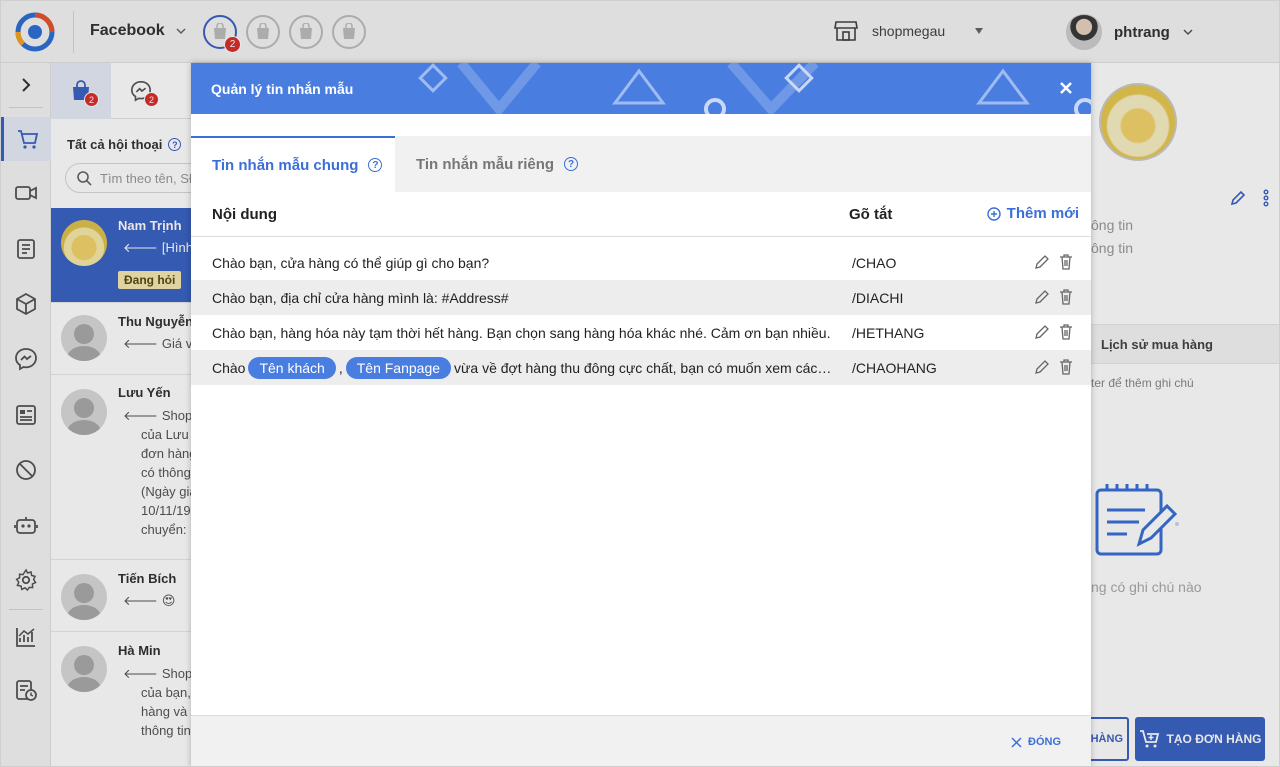 The height and width of the screenshot is (767, 1280). What do you see at coordinates (293, 164) in the screenshot?
I see `tab-shared-templates: Tin nhắn mẫu chung ?` at bounding box center [293, 164].